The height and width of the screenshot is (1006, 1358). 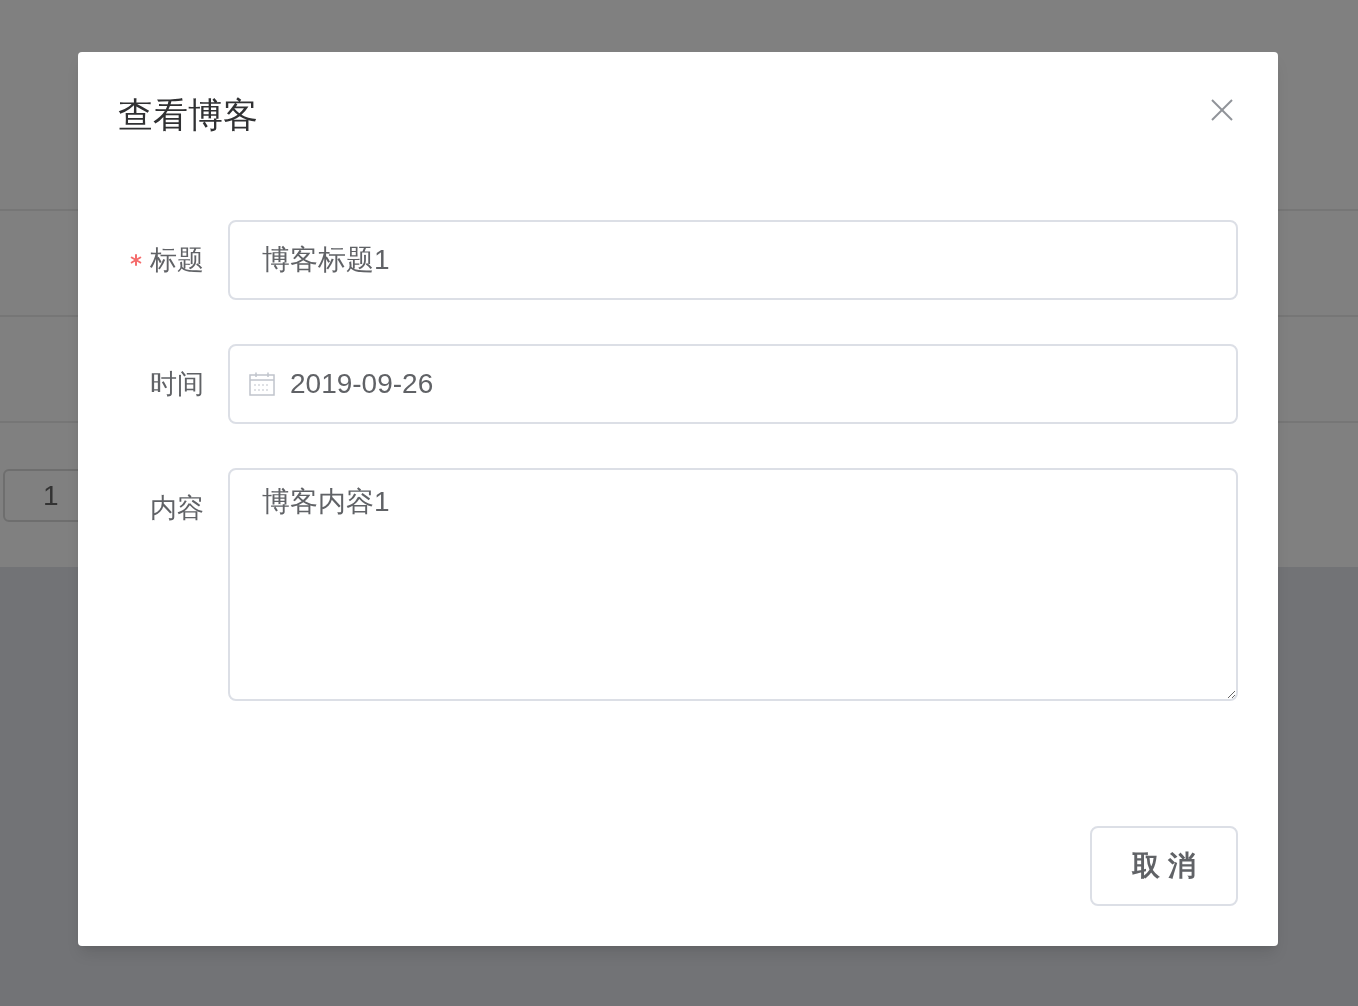 I want to click on cancel-button: 取 消, so click(x=1164, y=866).